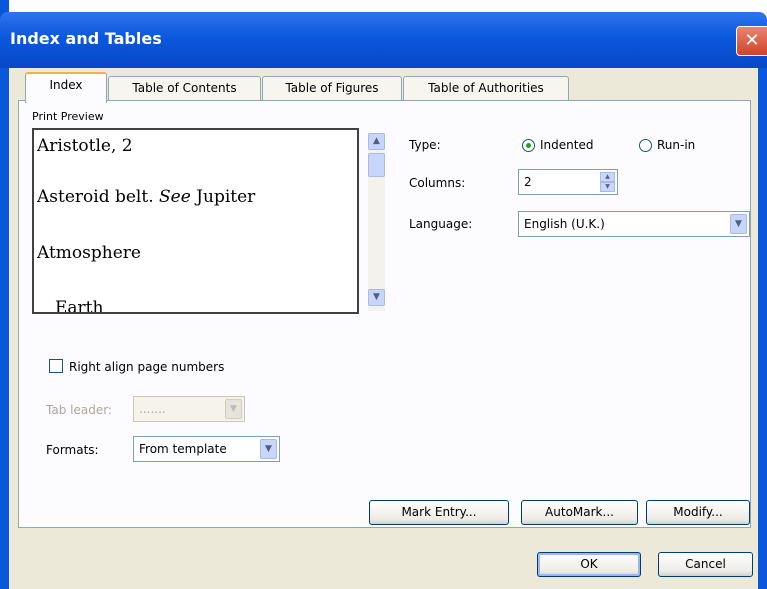 This screenshot has width=767, height=589. I want to click on language-dropdown-button: ▼, so click(738, 224).